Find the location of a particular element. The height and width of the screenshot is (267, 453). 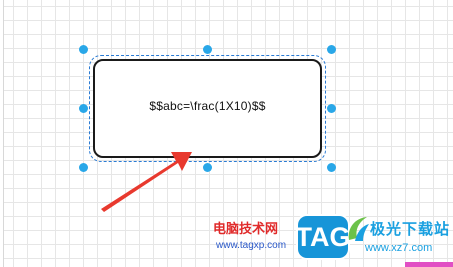

corner-block is located at coordinates (429, 264).